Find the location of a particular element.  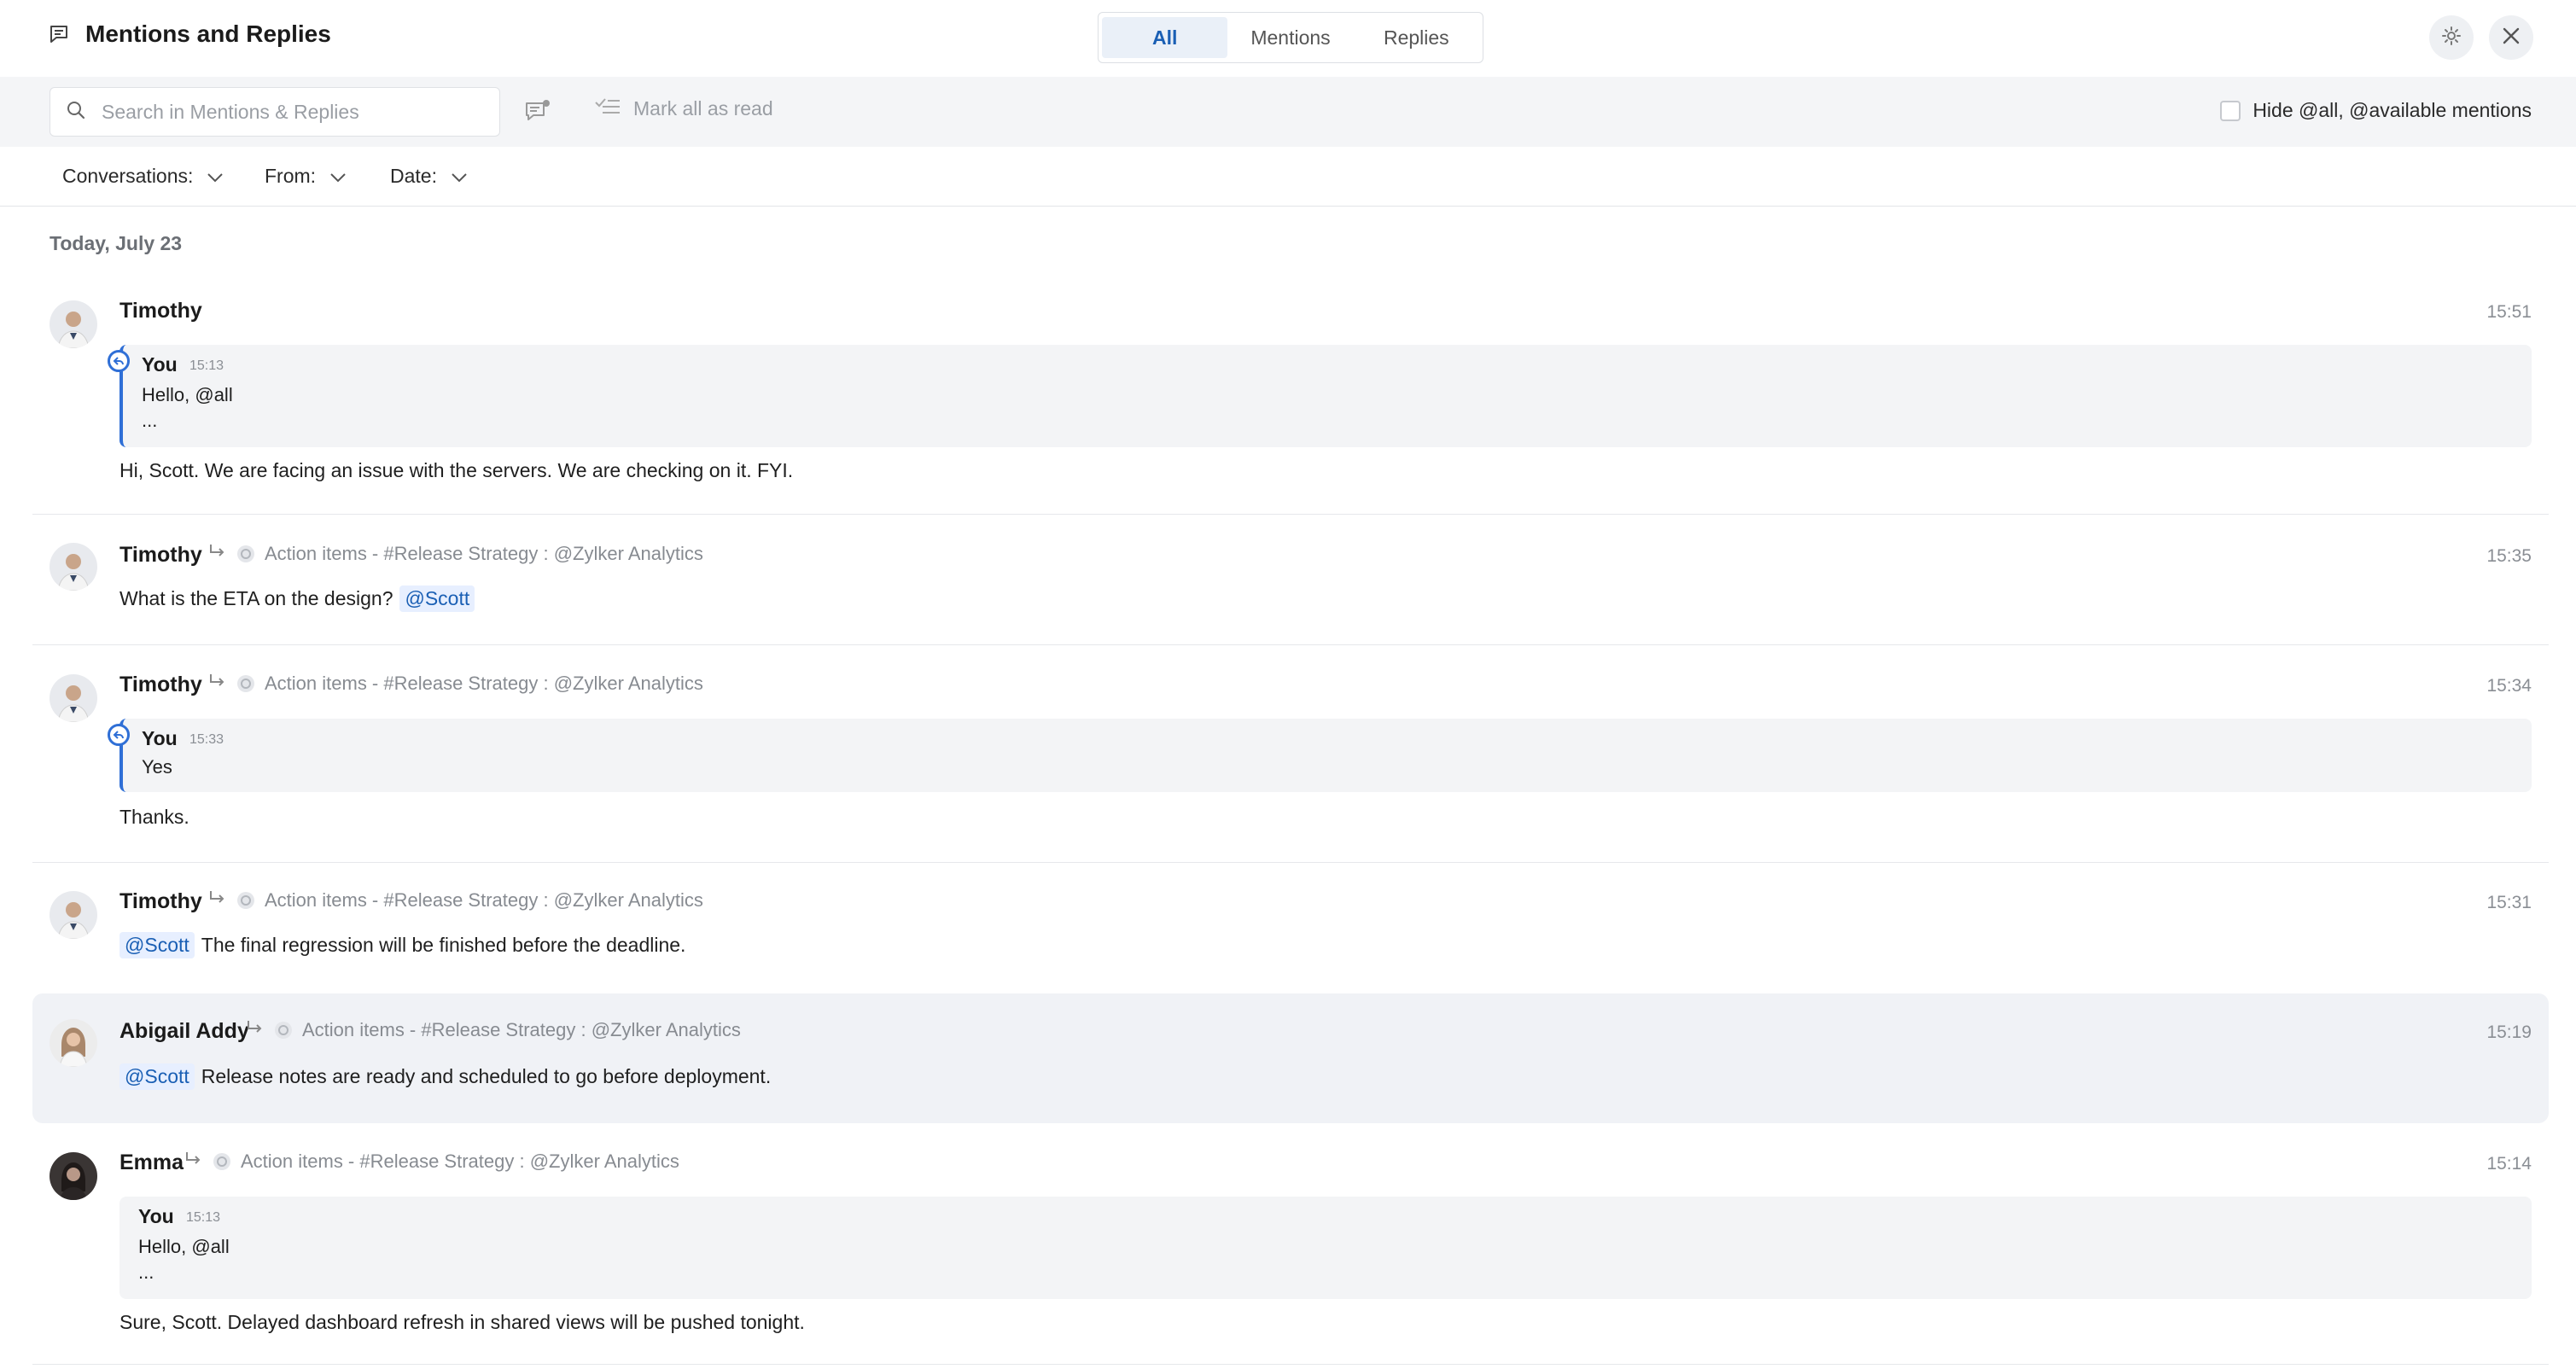

message-time: 15:19 is located at coordinates (2509, 1032).